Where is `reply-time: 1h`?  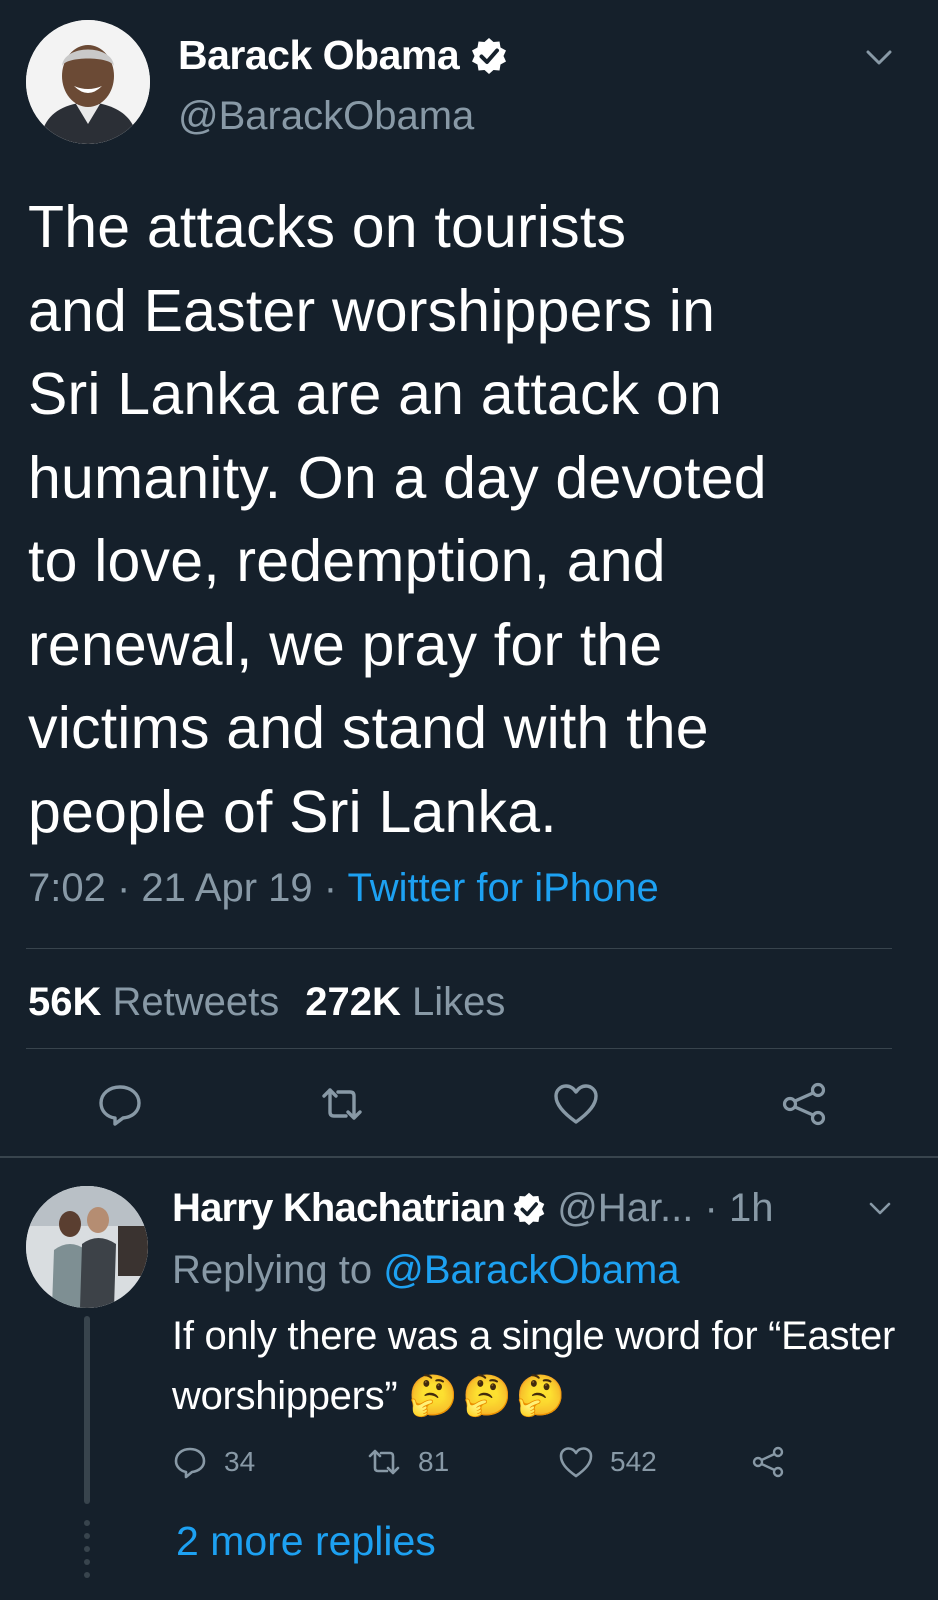
reply-time: 1h is located at coordinates (751, 1208).